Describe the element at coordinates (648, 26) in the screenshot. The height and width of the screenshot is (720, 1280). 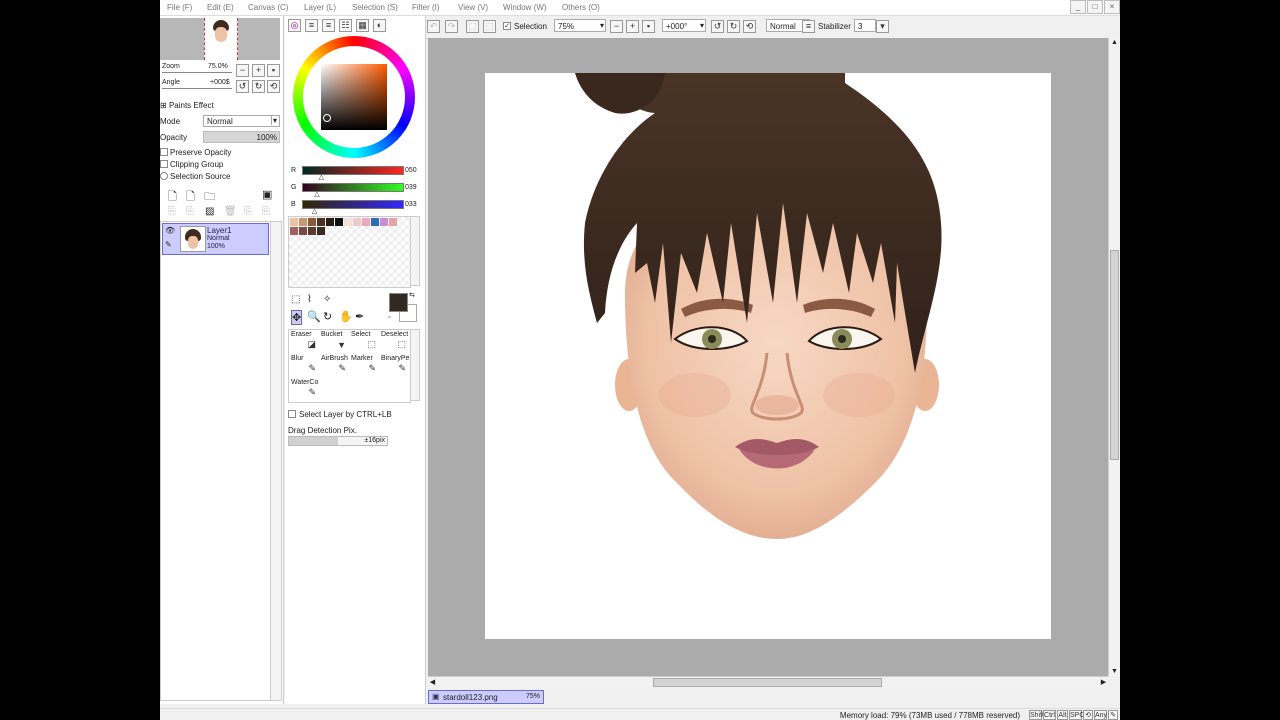
I see `toolbar-zoom-reset-button: ▪` at that location.